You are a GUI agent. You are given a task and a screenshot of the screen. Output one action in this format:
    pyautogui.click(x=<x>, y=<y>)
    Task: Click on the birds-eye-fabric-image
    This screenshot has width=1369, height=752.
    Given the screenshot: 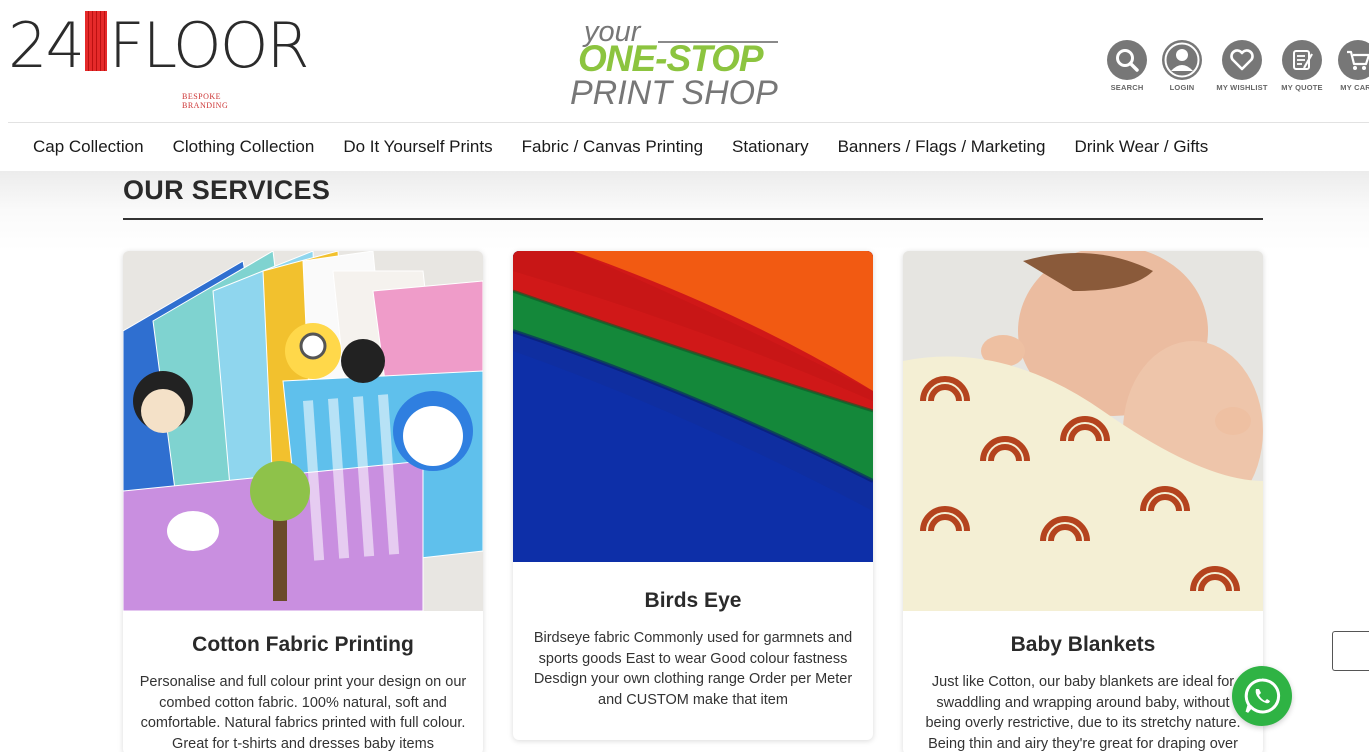 What is the action you would take?
    pyautogui.click(x=693, y=406)
    